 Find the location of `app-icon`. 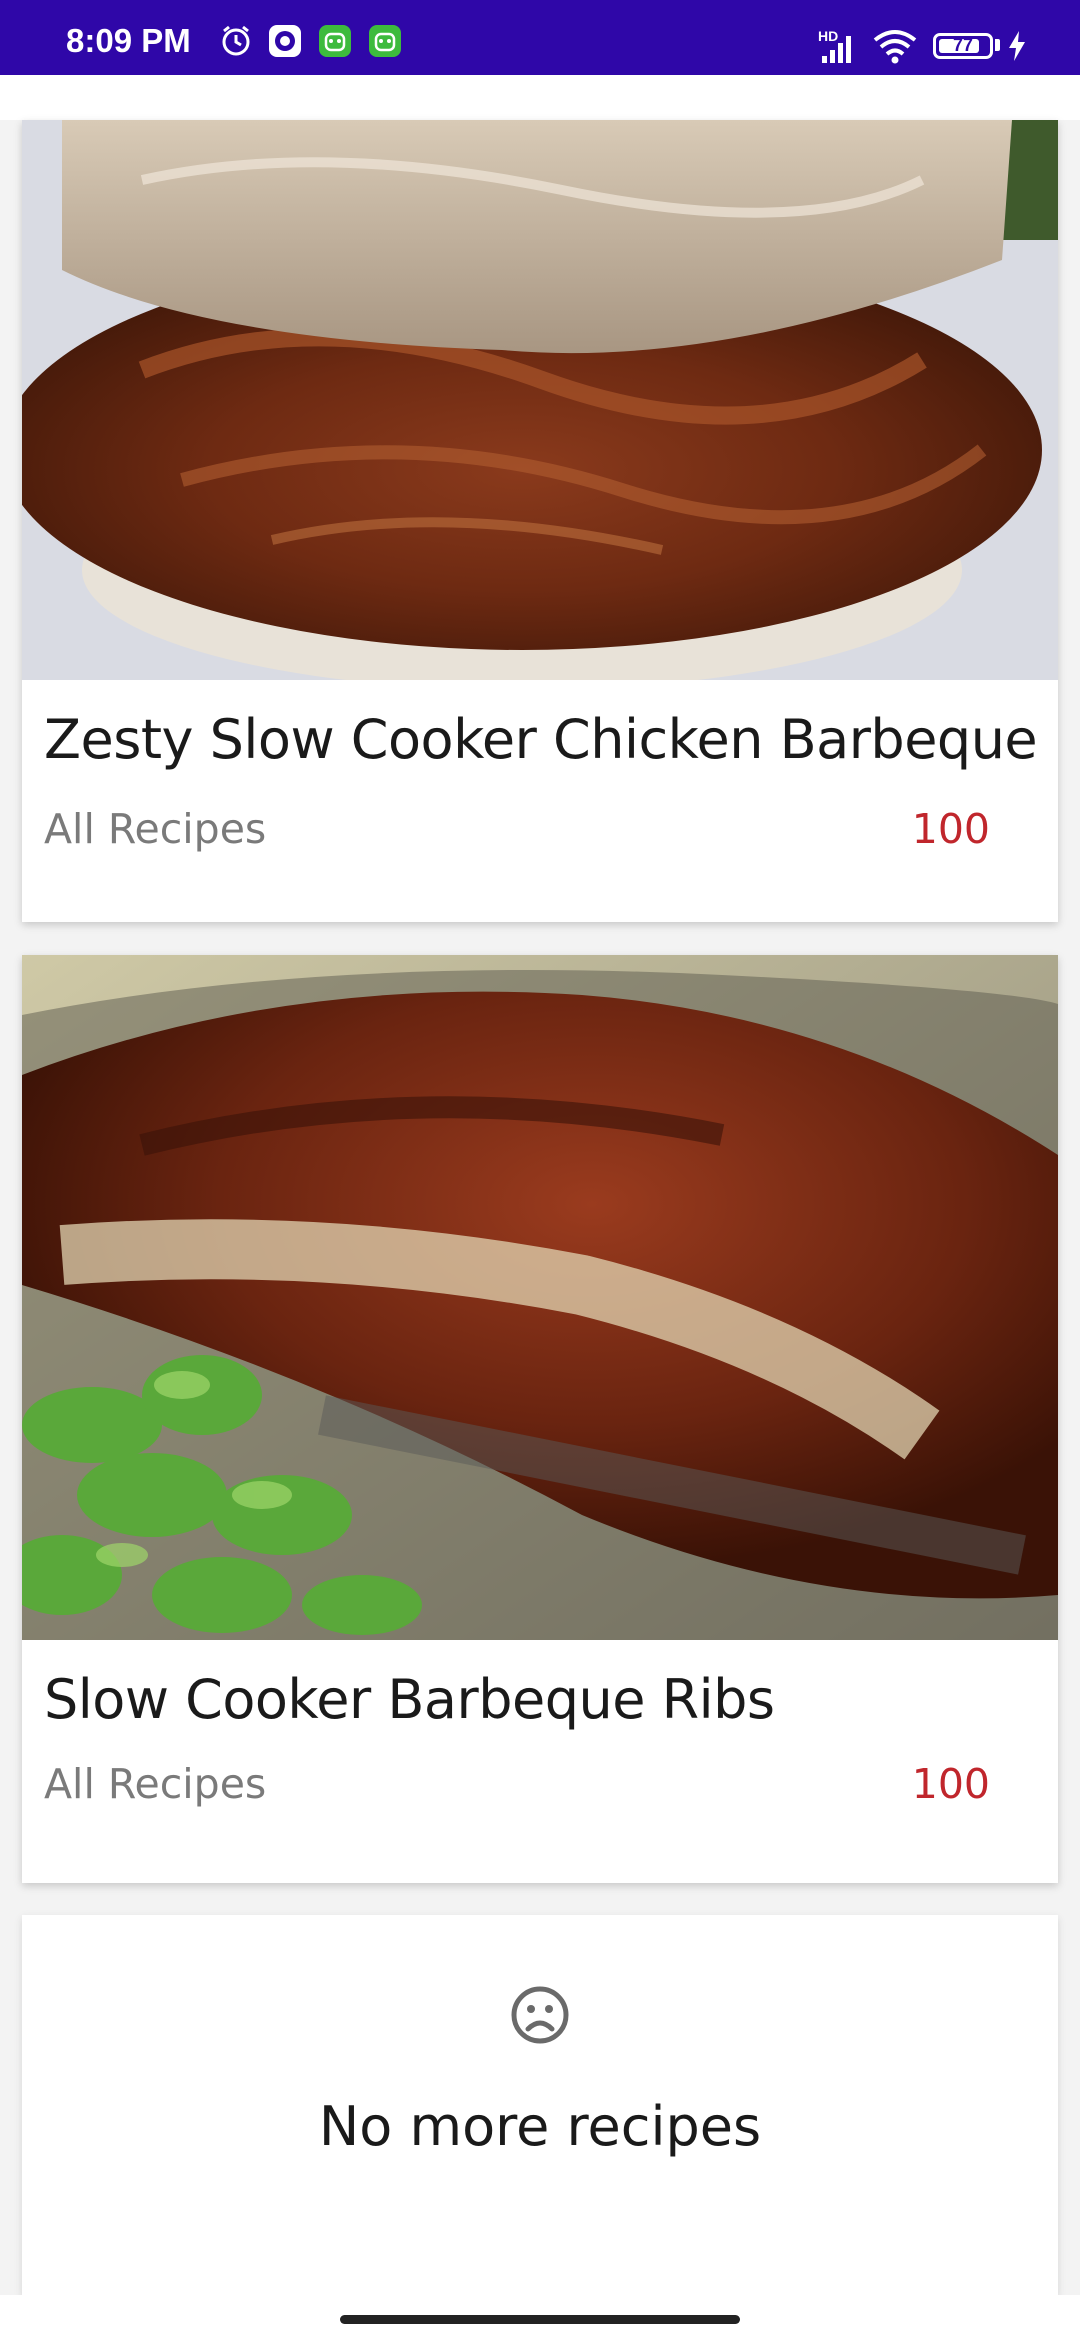

app-icon is located at coordinates (285, 41).